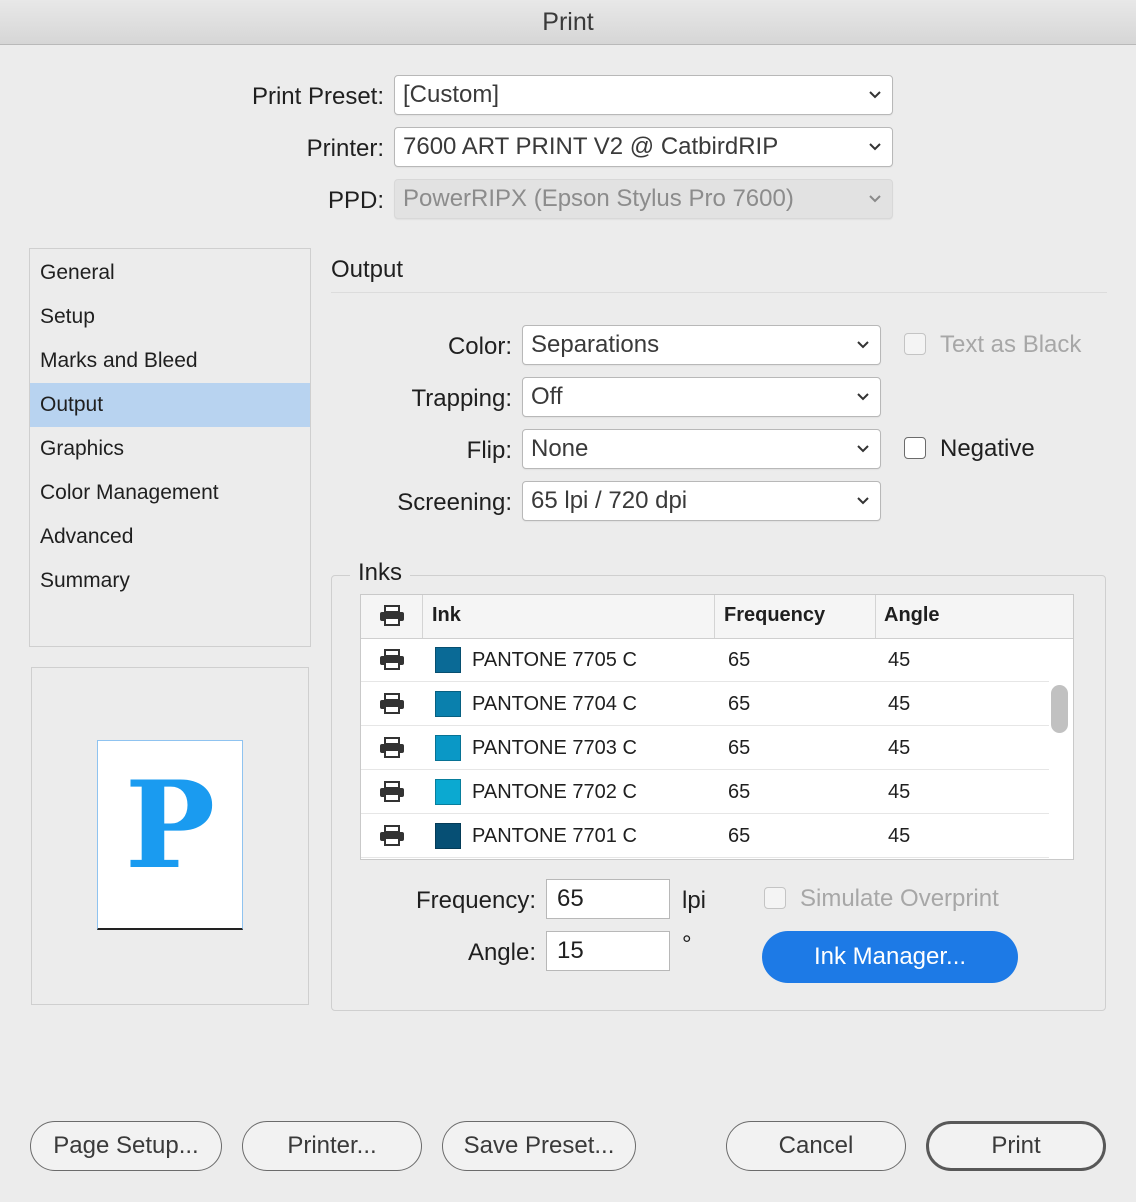 The height and width of the screenshot is (1202, 1136). Describe the element at coordinates (608, 899) in the screenshot. I see `frequency-input: 65` at that location.